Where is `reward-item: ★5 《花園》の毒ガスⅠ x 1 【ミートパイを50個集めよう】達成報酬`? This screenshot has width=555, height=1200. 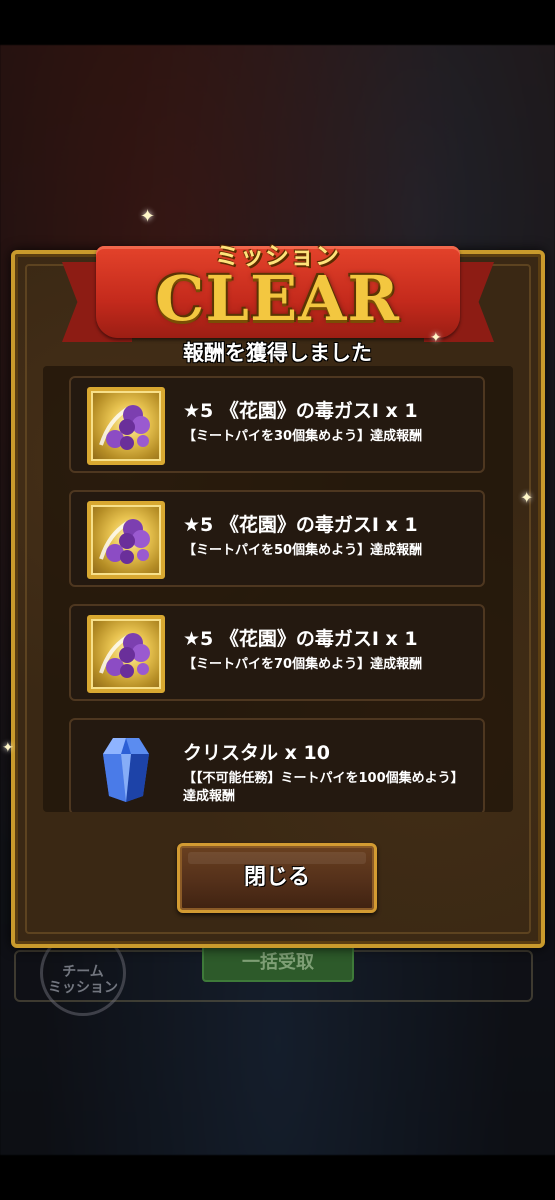
reward-item: ★5 《花園》の毒ガスⅠ x 1 【ミートパイを50個集めよう】達成報酬 is located at coordinates (277, 538).